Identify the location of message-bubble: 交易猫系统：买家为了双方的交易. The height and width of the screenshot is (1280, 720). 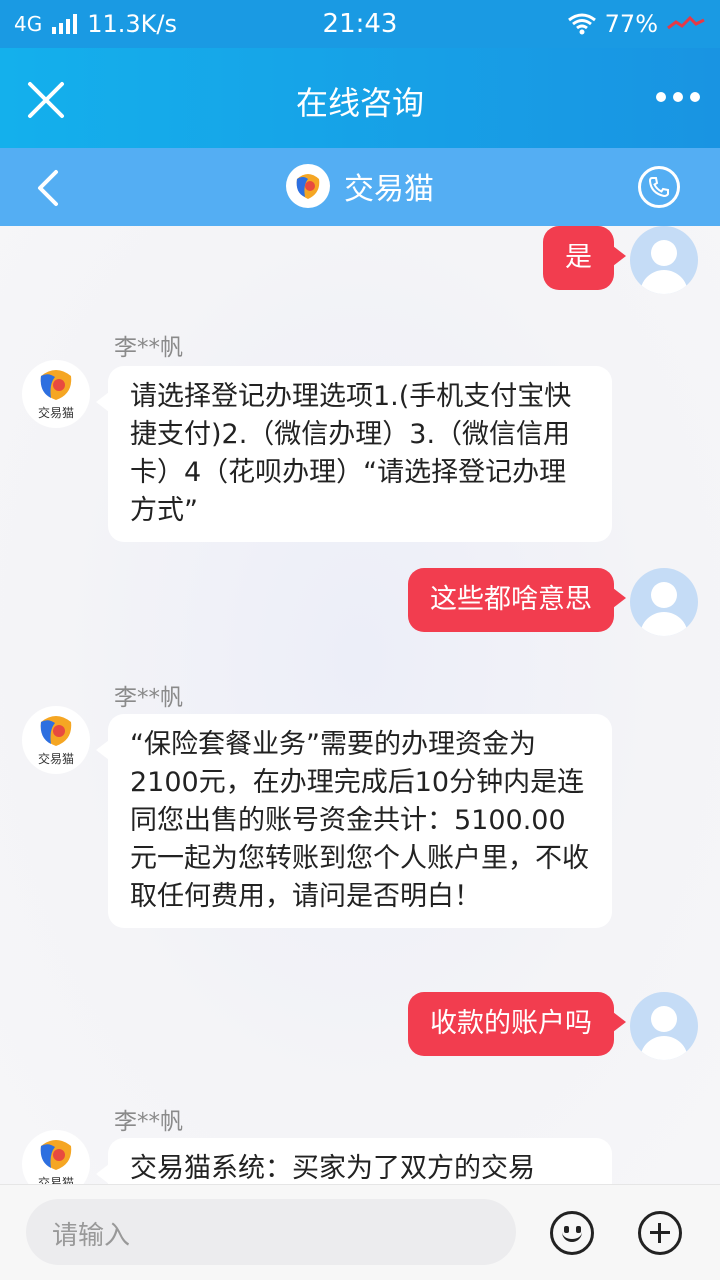
(354, 1161).